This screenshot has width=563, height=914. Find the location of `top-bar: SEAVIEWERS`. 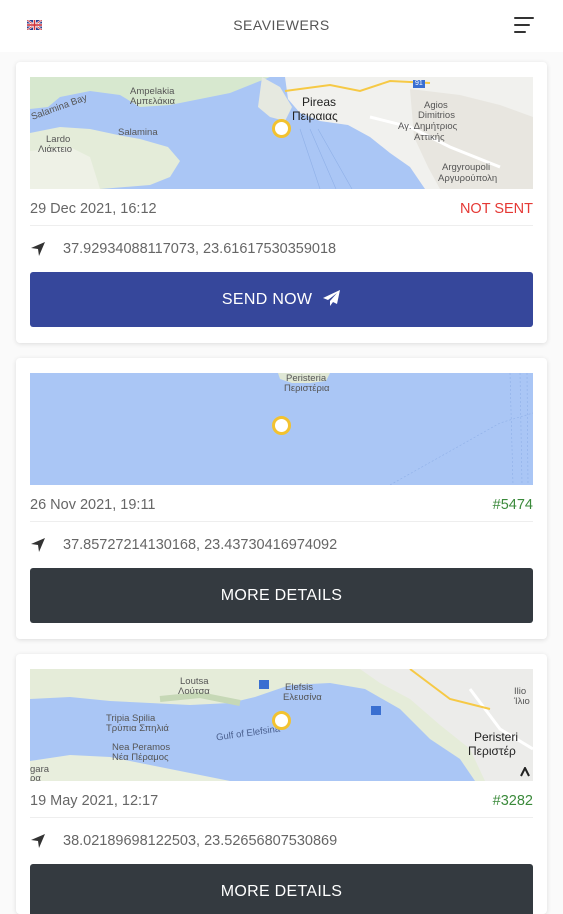

top-bar: SEAVIEWERS is located at coordinates (281, 26).